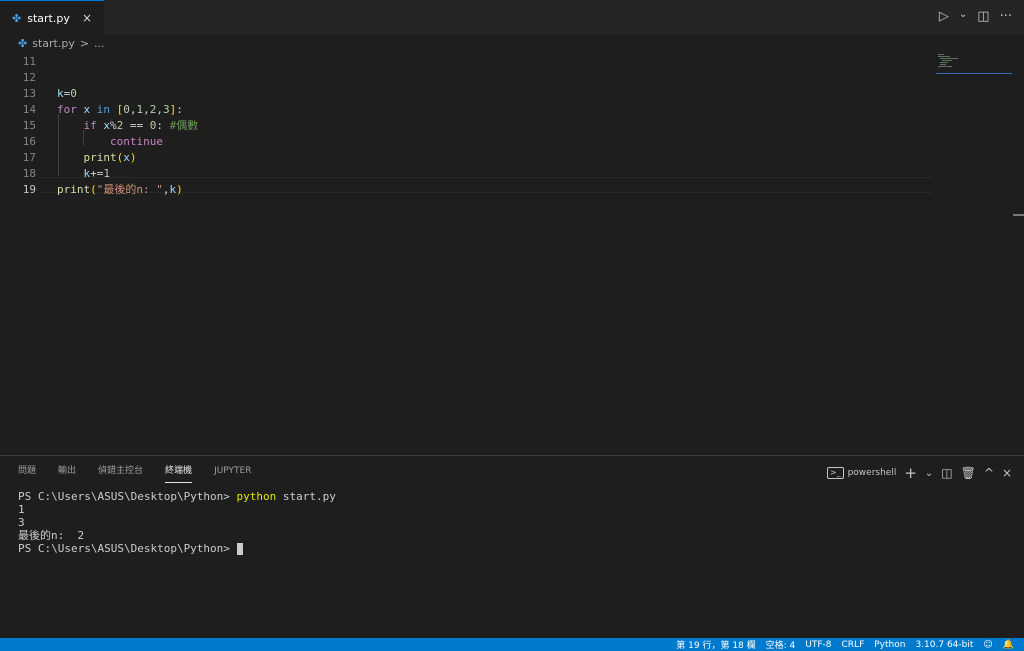  Describe the element at coordinates (465, 158) in the screenshot. I see `code-line: 17 print(x)` at that location.